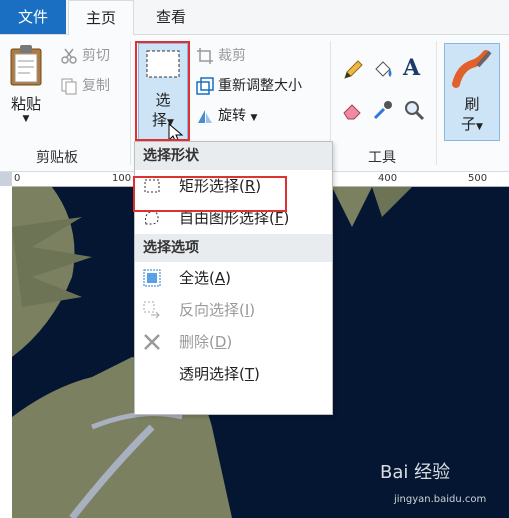 Image resolution: width=509 pixels, height=518 pixels. I want to click on copy-label: 复制, so click(96, 86).